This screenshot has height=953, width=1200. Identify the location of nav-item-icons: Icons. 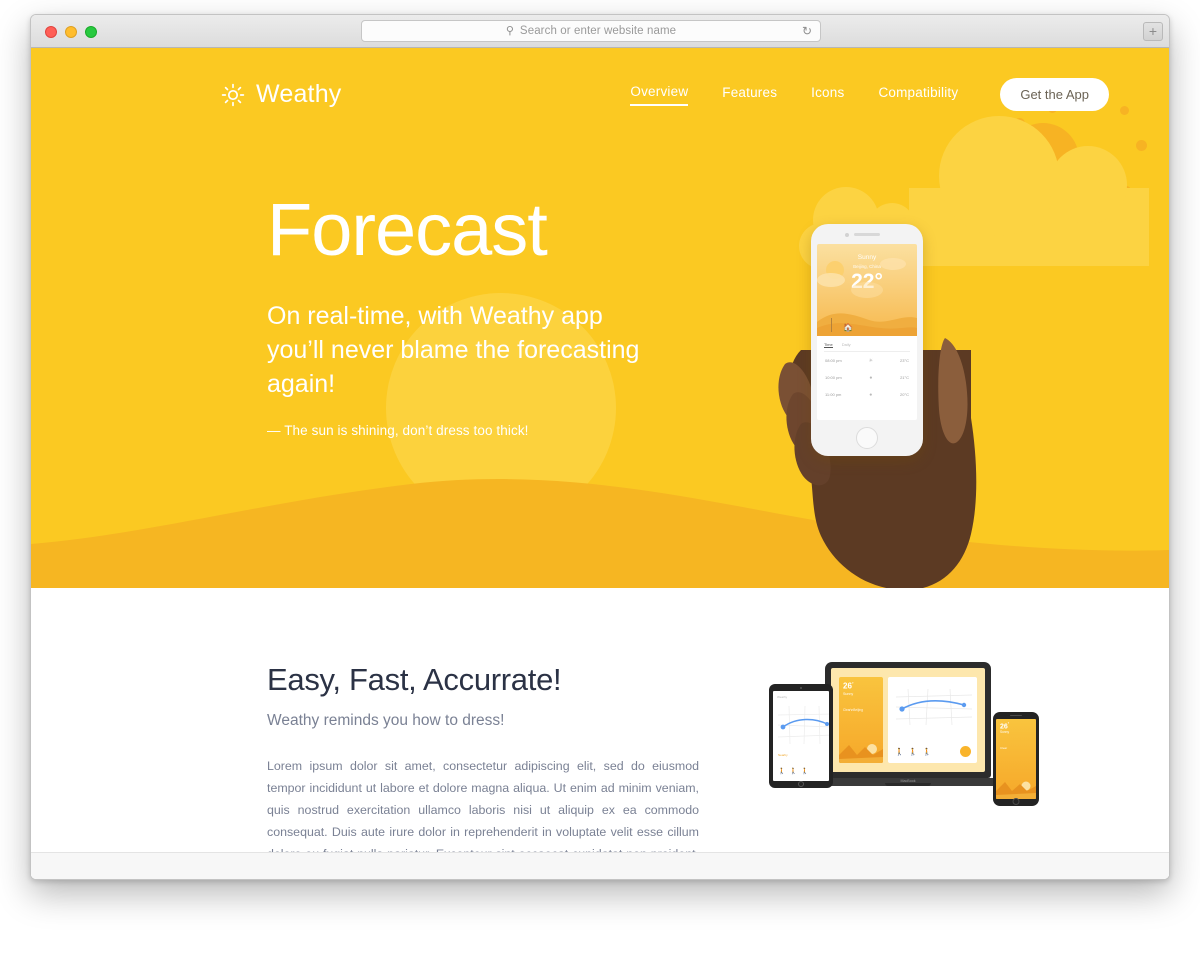
(827, 95).